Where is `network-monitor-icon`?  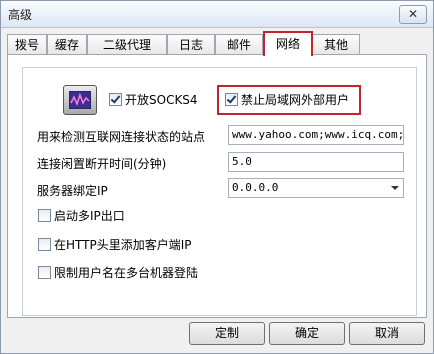 network-monitor-icon is located at coordinates (80, 100).